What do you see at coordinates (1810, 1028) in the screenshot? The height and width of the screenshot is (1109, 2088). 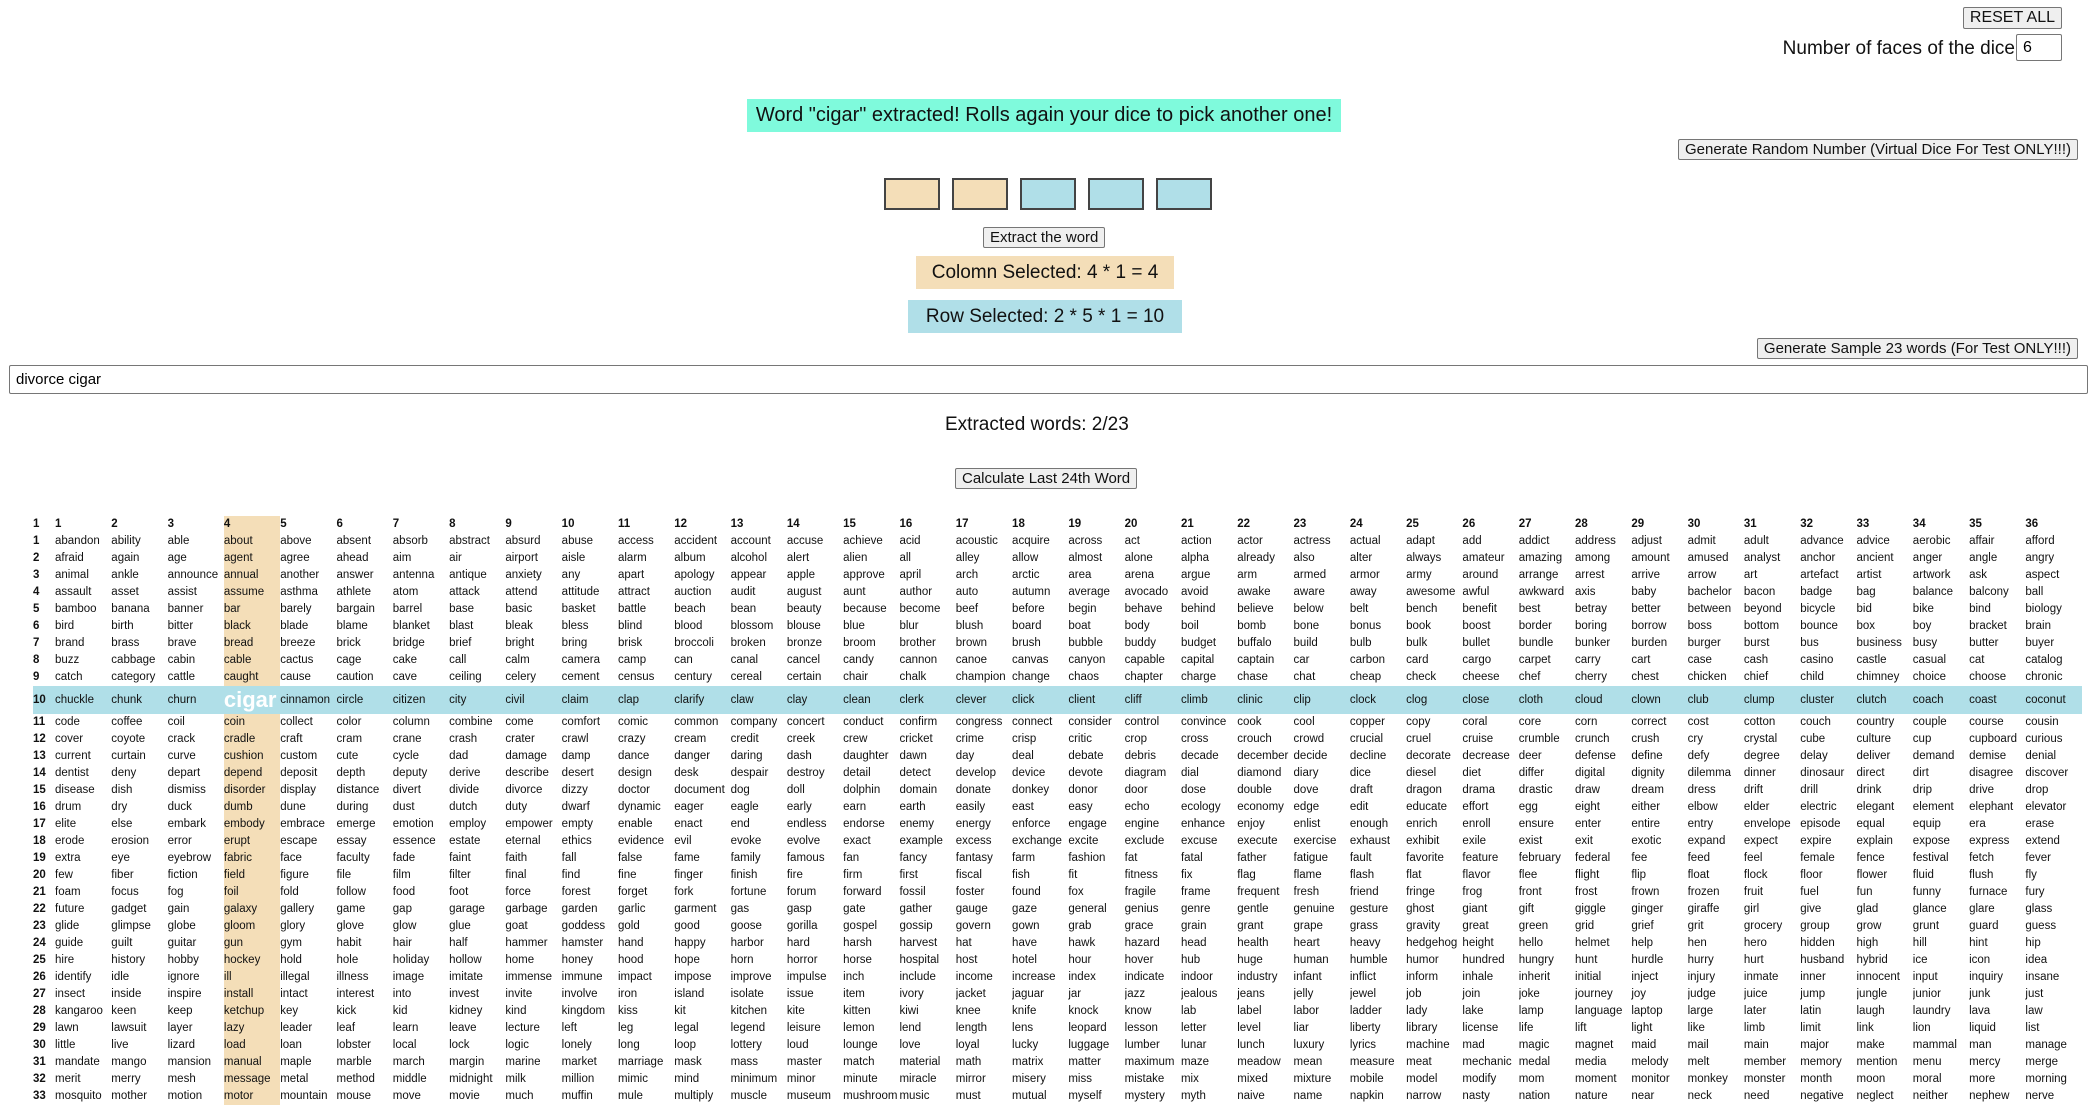 I see `grid-word-cell: limit` at bounding box center [1810, 1028].